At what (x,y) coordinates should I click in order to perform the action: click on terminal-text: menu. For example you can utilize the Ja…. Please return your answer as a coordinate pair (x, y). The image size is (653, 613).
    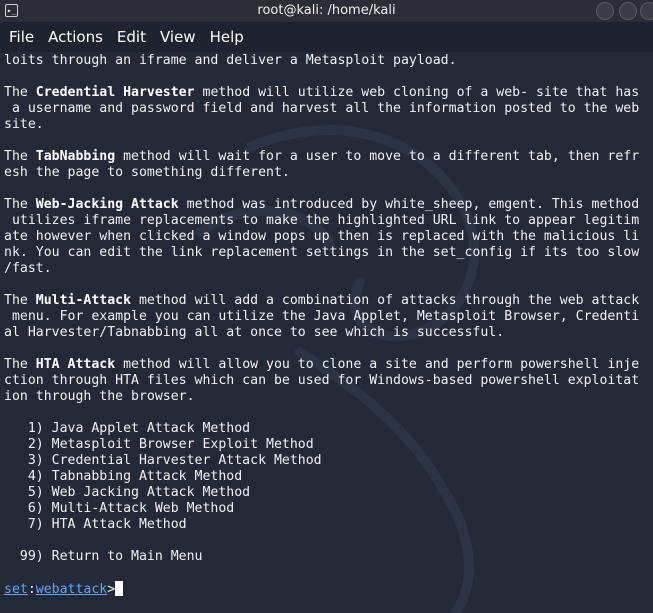
    Looking at the image, I should click on (322, 316).